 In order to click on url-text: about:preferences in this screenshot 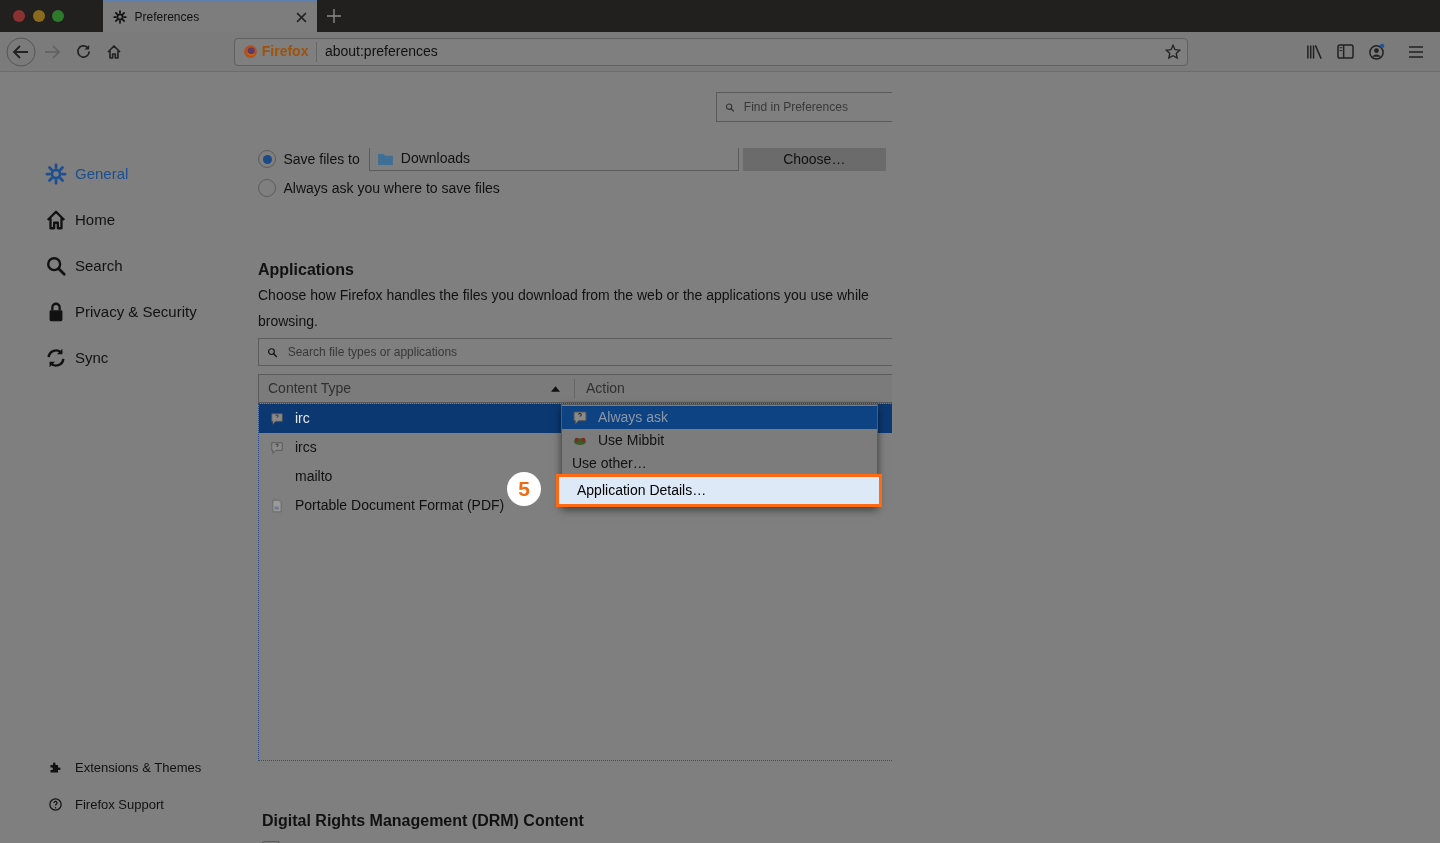, I will do `click(381, 51)`.